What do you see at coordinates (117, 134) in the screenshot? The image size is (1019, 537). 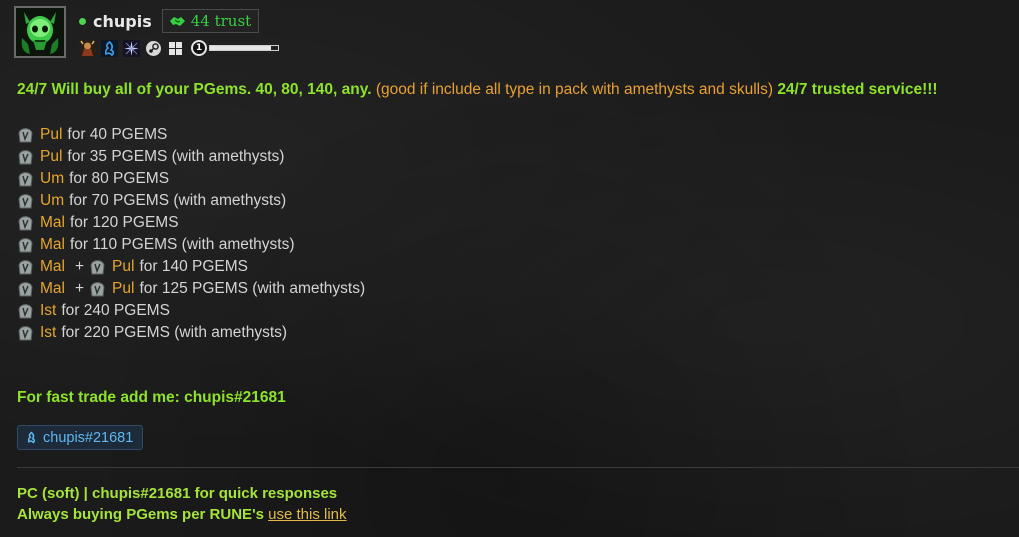 I see `rune-price-text: for 40 PGEMS` at bounding box center [117, 134].